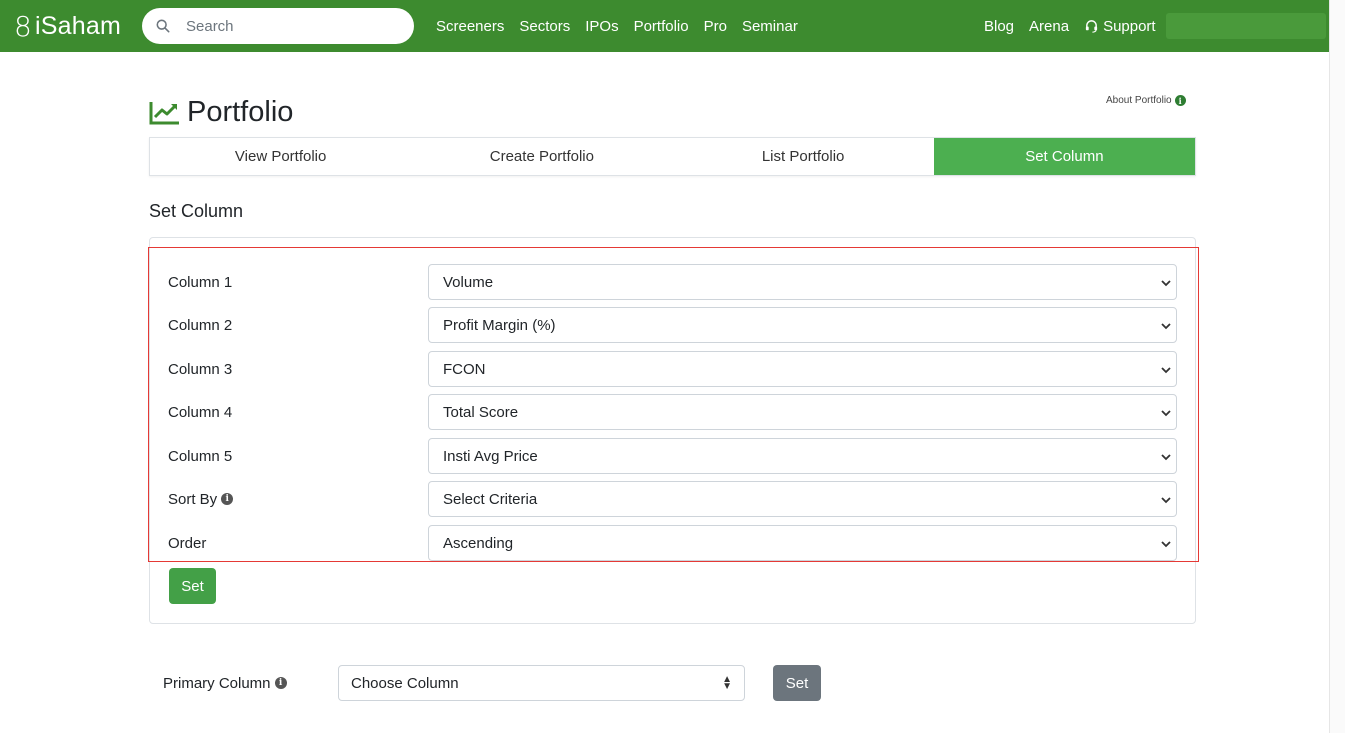 Image resolution: width=1345 pixels, height=733 pixels. I want to click on column-2-value: Profit Margin (%), so click(499, 325).